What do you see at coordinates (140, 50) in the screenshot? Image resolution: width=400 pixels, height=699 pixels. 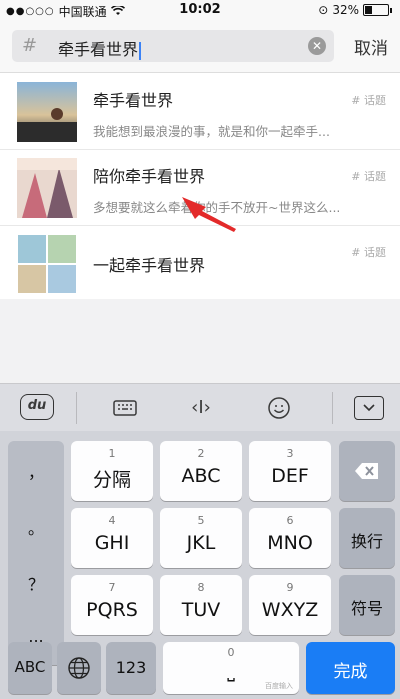 I see `text-caret` at bounding box center [140, 50].